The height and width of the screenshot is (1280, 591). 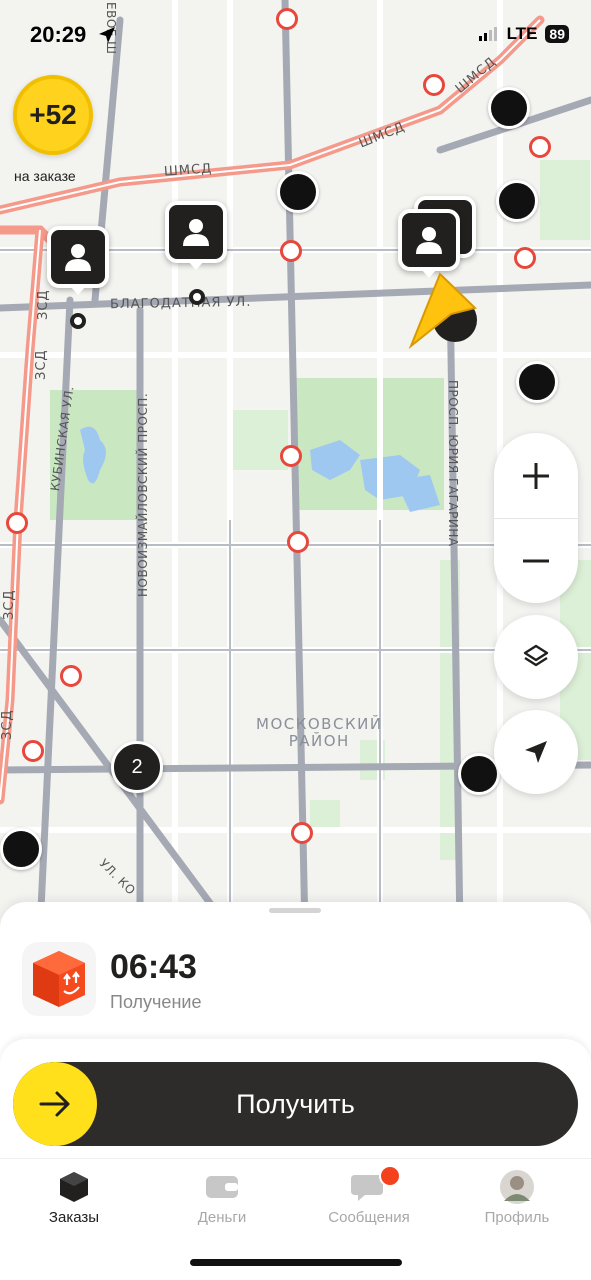 What do you see at coordinates (369, 1195) in the screenshot?
I see `tab-messages: Сообщения` at bounding box center [369, 1195].